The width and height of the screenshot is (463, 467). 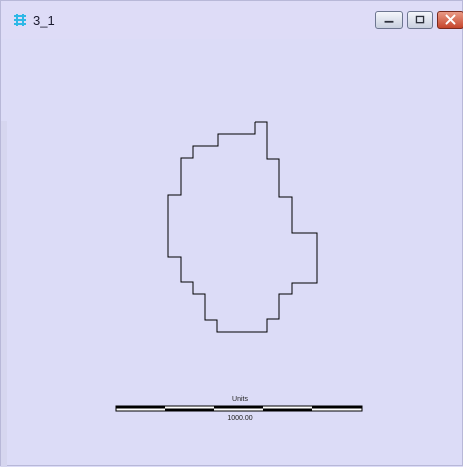 What do you see at coordinates (242, 227) in the screenshot?
I see `region-outline` at bounding box center [242, 227].